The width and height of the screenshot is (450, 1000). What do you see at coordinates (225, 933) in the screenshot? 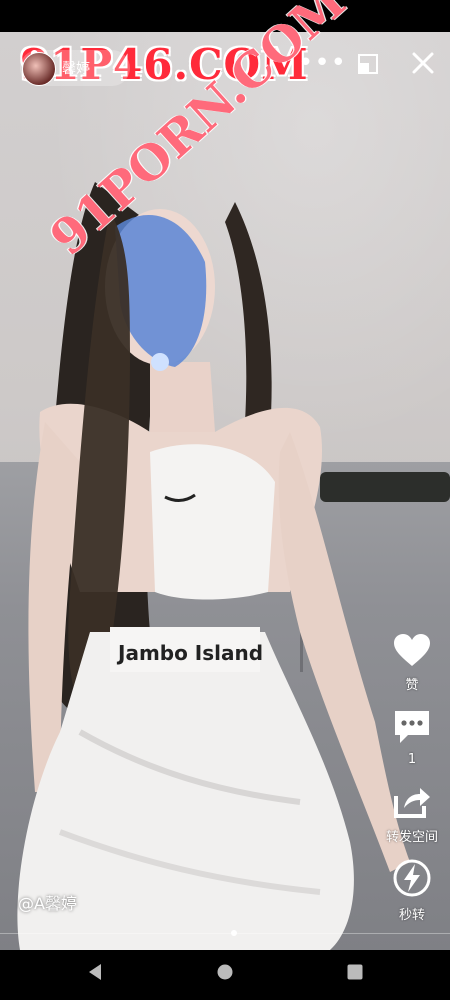
I see `progress-track` at bounding box center [225, 933].